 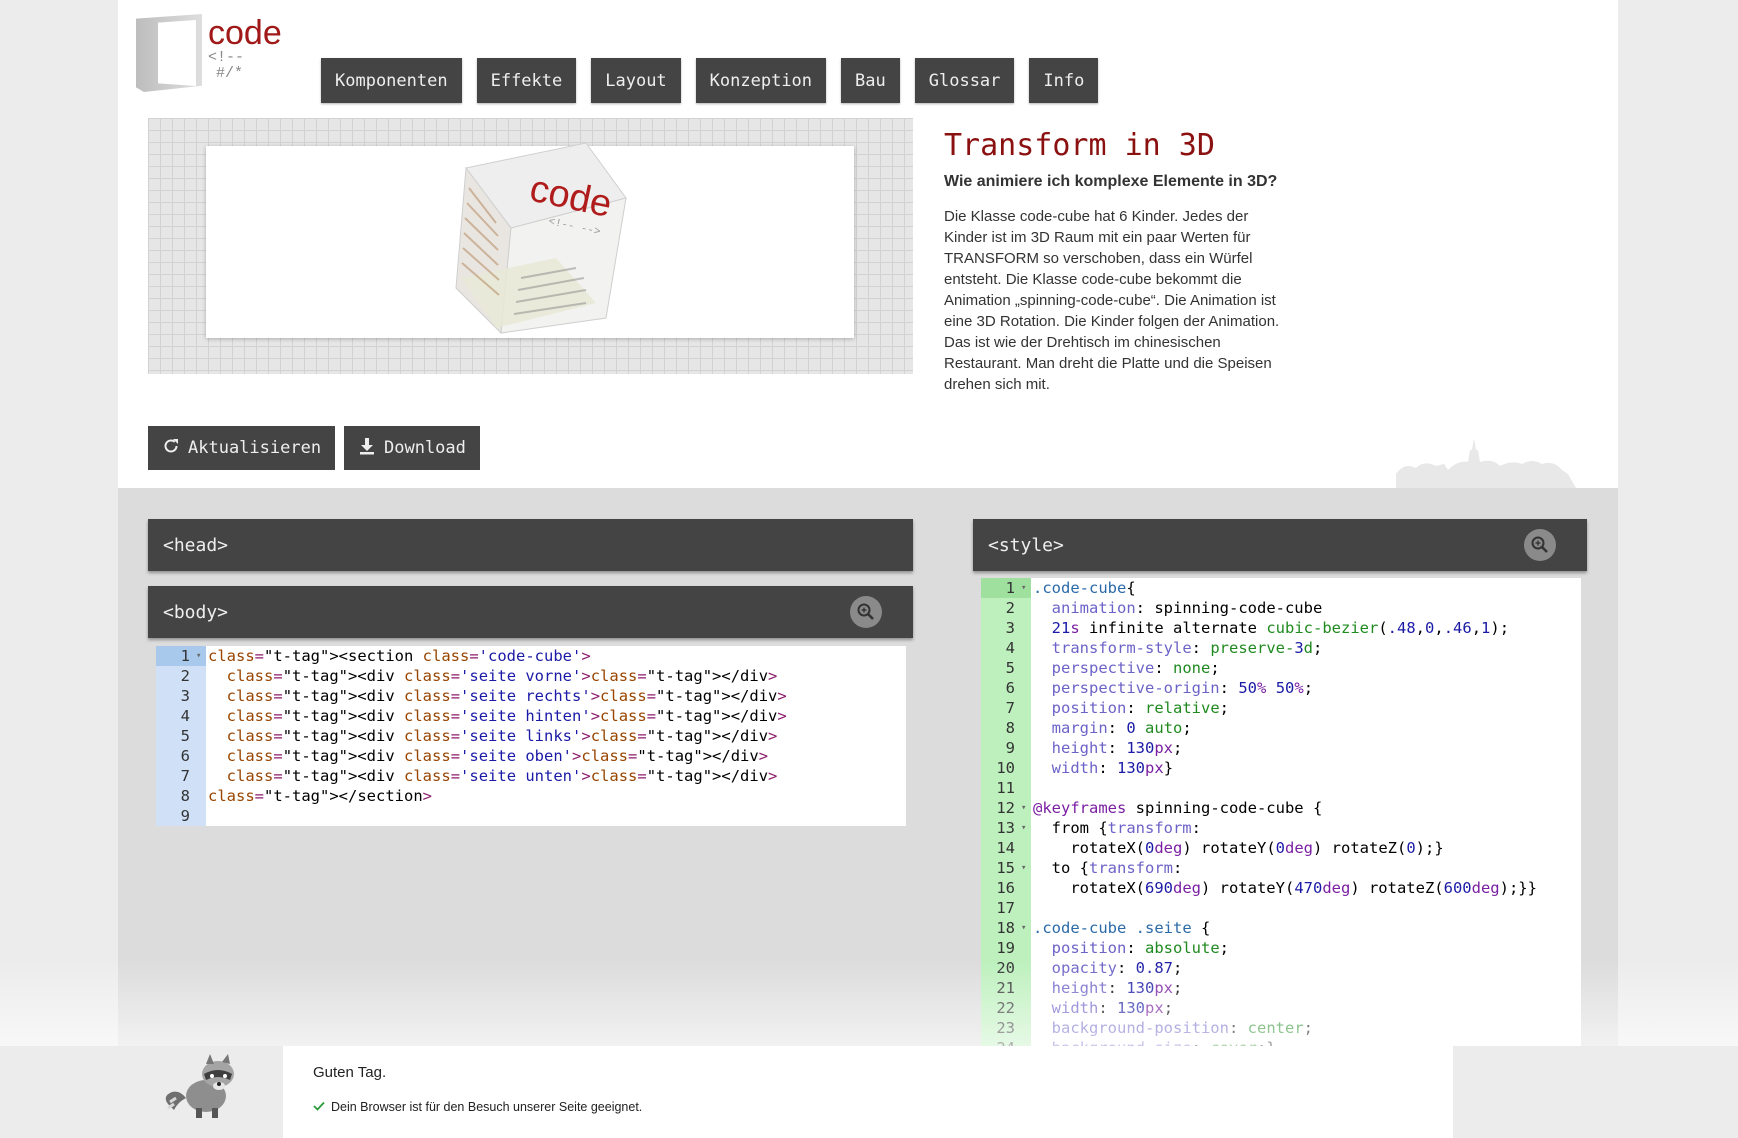 I want to click on code-line: 7 position: relative;, so click(x=1281, y=708).